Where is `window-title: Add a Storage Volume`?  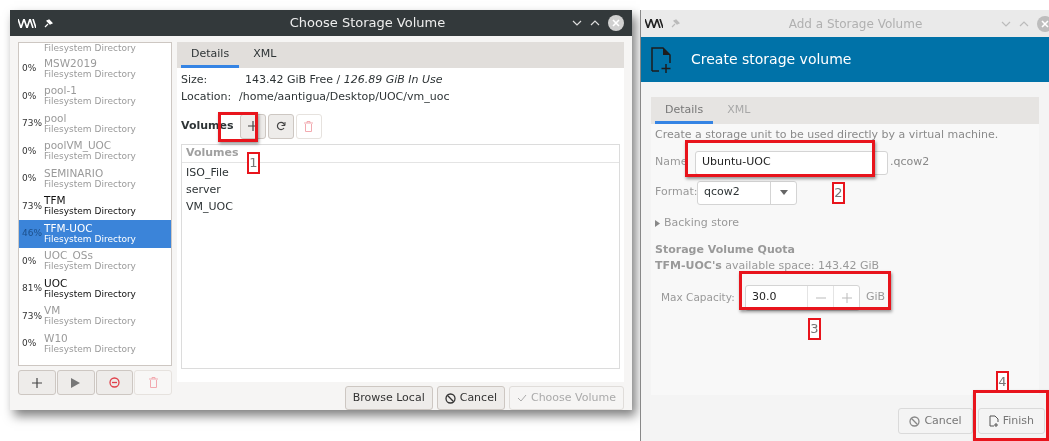 window-title: Add a Storage Volume is located at coordinates (855, 24).